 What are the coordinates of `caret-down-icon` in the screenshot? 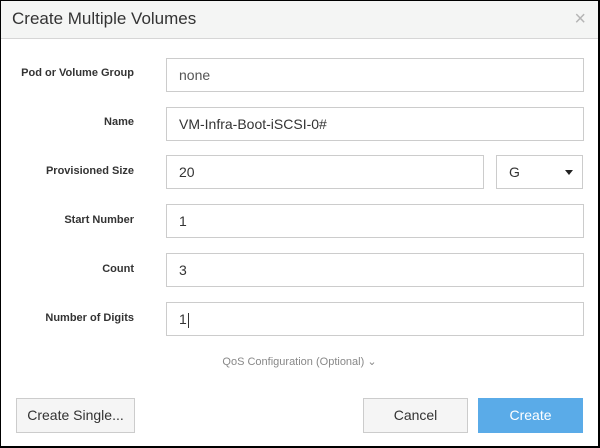 It's located at (569, 172).